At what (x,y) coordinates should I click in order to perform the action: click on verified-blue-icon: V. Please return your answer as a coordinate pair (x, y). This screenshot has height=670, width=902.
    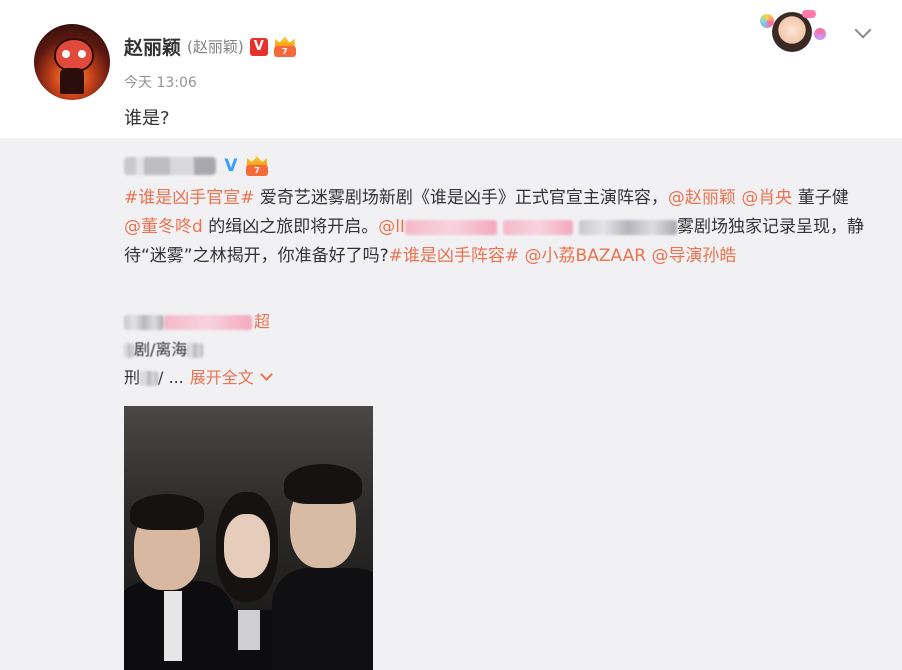
    Looking at the image, I should click on (231, 166).